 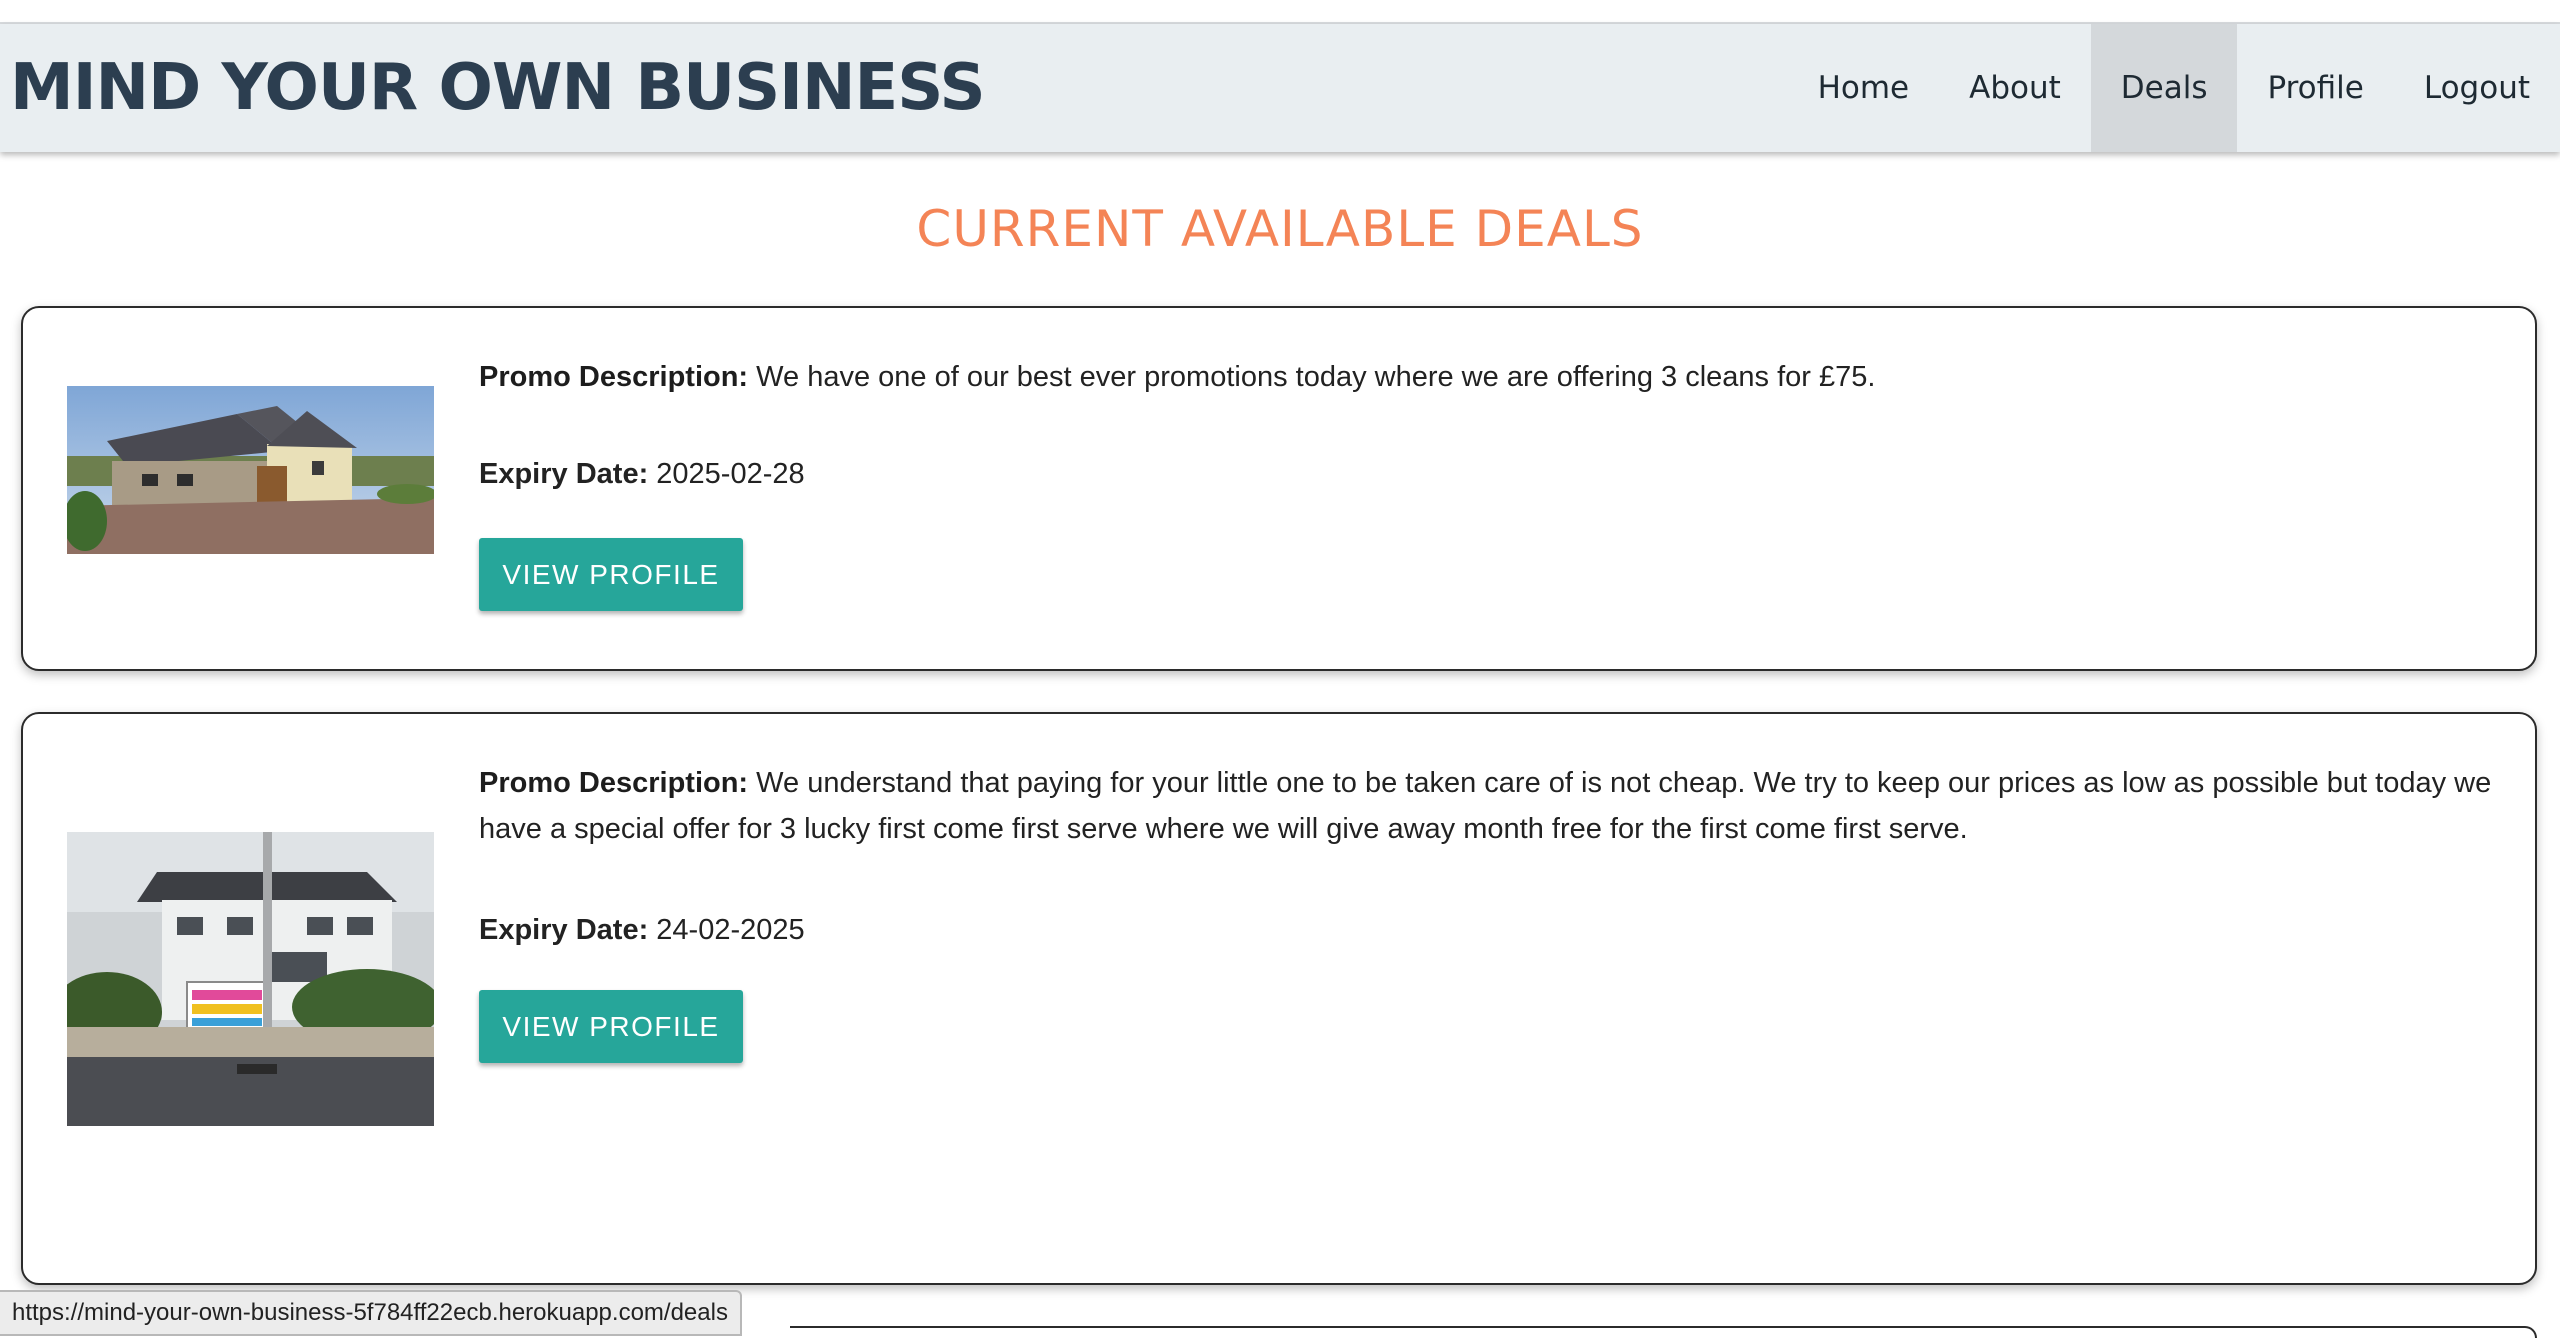 What do you see at coordinates (1280, 229) in the screenshot?
I see `page-title: CURRENT AVAILABLE DEALS` at bounding box center [1280, 229].